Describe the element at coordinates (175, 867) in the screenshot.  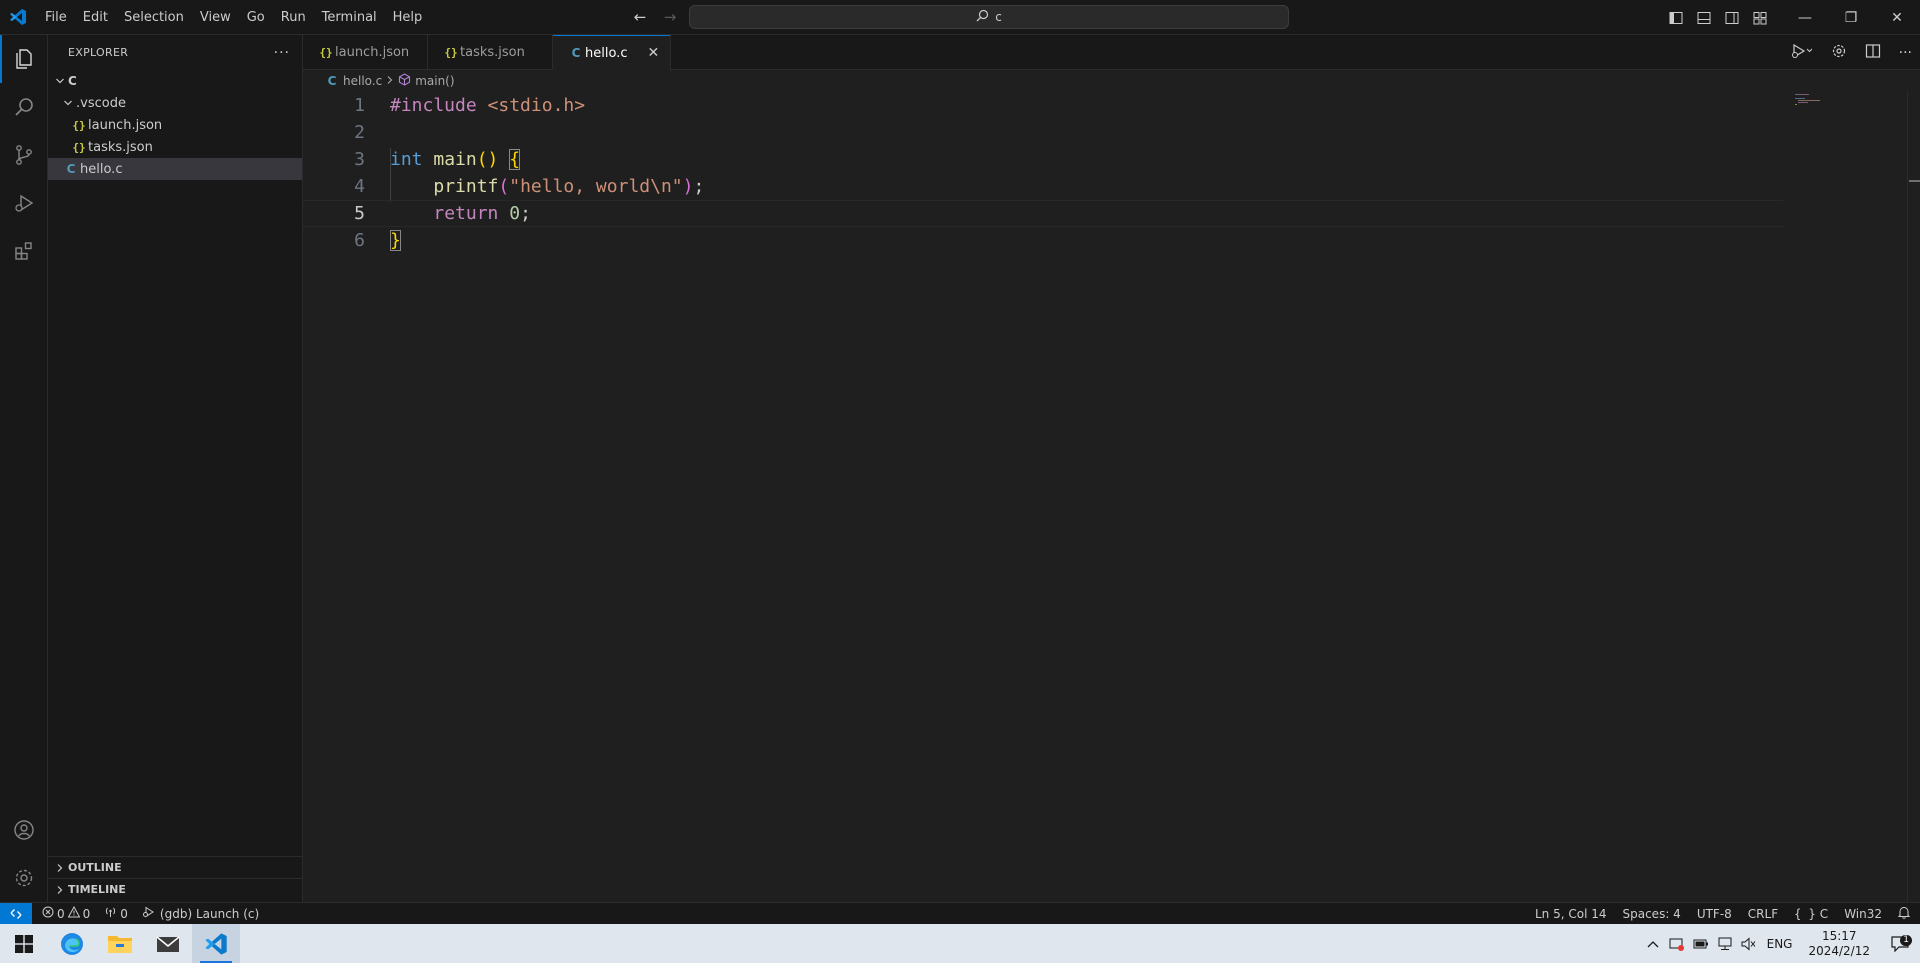
I see `outline-section: OUTLINE` at that location.